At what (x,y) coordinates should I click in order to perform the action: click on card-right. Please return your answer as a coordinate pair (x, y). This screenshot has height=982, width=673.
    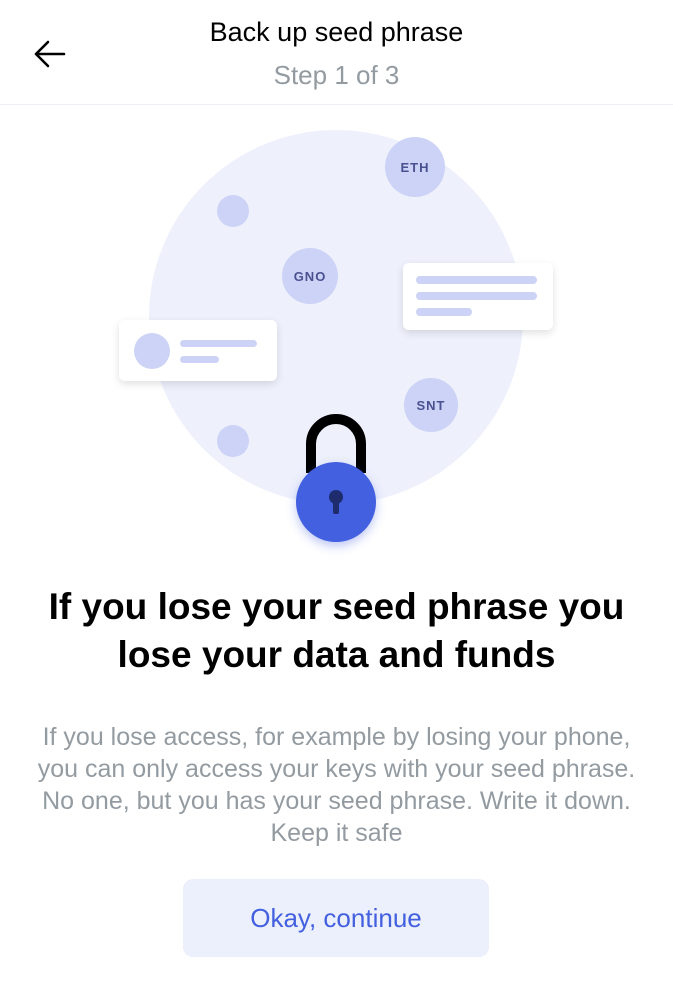
    Looking at the image, I should click on (478, 296).